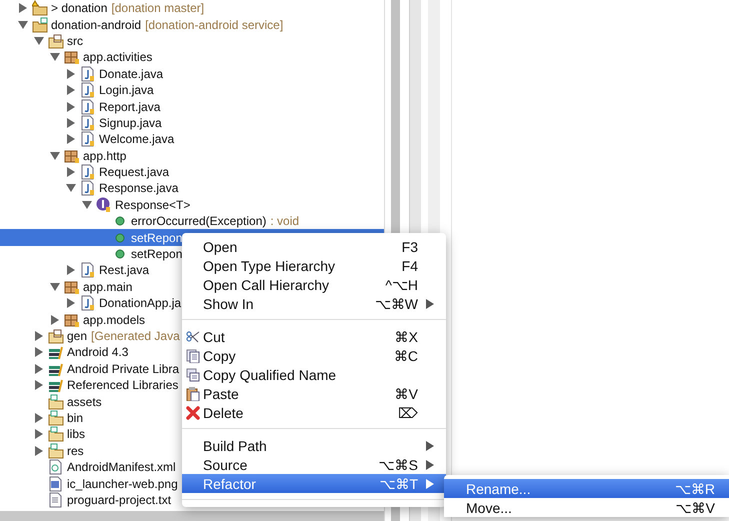 The width and height of the screenshot is (729, 521). What do you see at coordinates (104, 155) in the screenshot?
I see `tree-item-label: app.http` at bounding box center [104, 155].